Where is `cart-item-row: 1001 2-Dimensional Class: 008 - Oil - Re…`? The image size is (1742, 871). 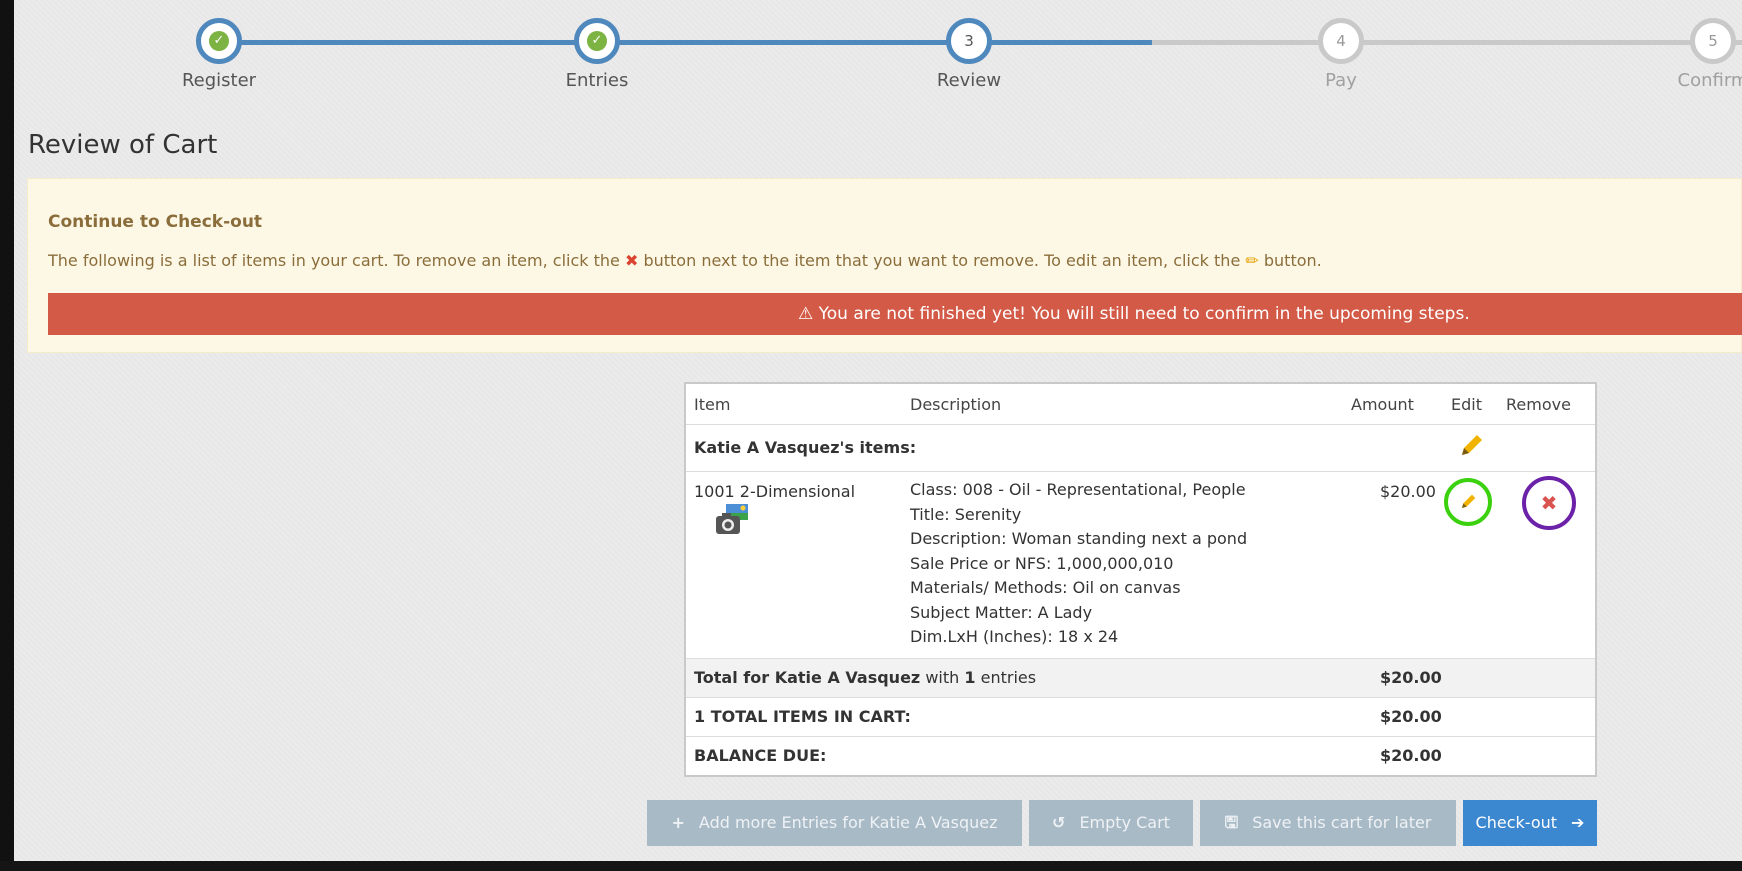
cart-item-row: 1001 2-Dimensional Class: 008 - Oil - Re… is located at coordinates (1140, 564).